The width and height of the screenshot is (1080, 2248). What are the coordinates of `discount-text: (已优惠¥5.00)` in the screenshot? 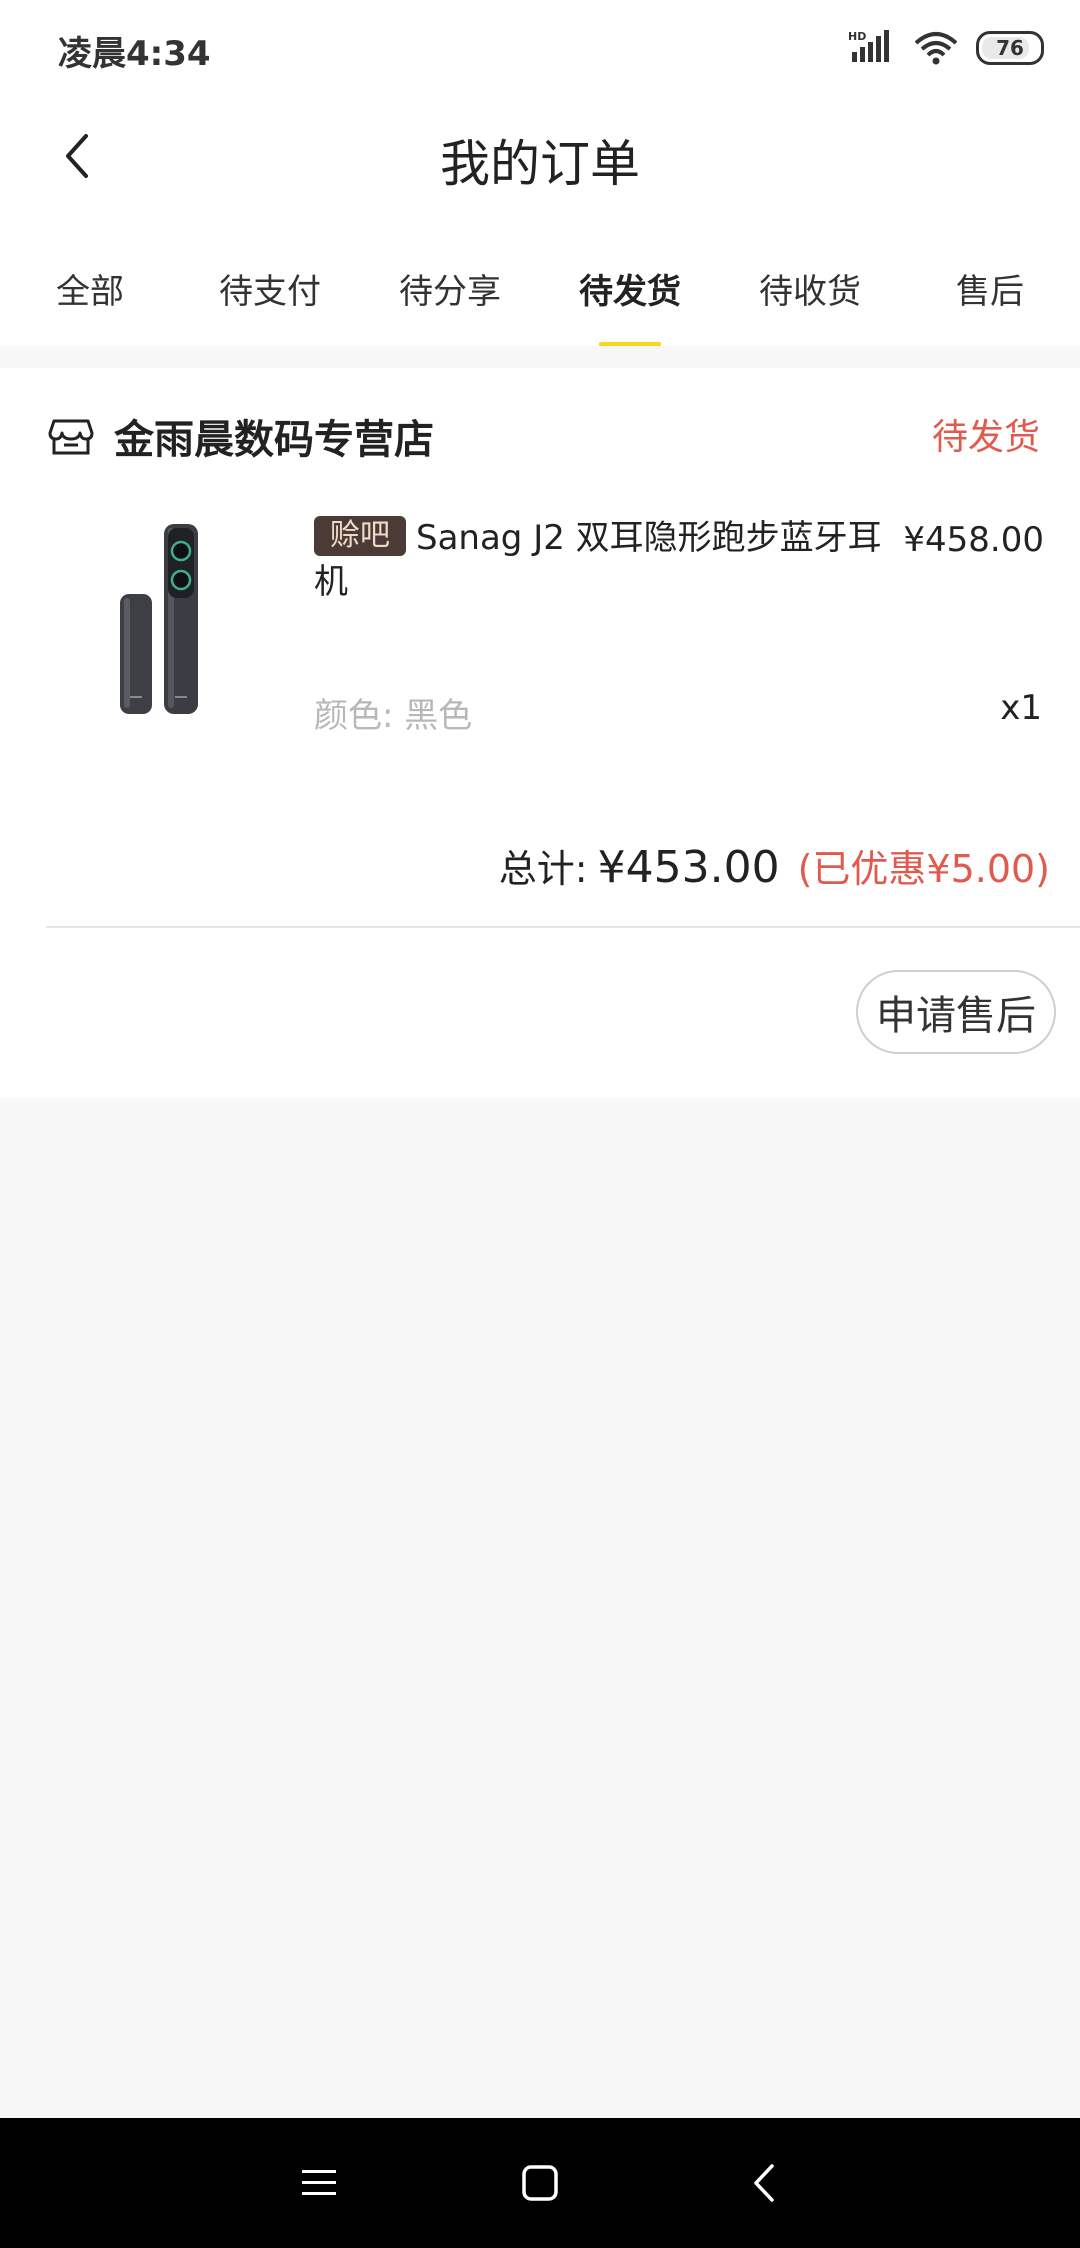 It's located at (923, 869).